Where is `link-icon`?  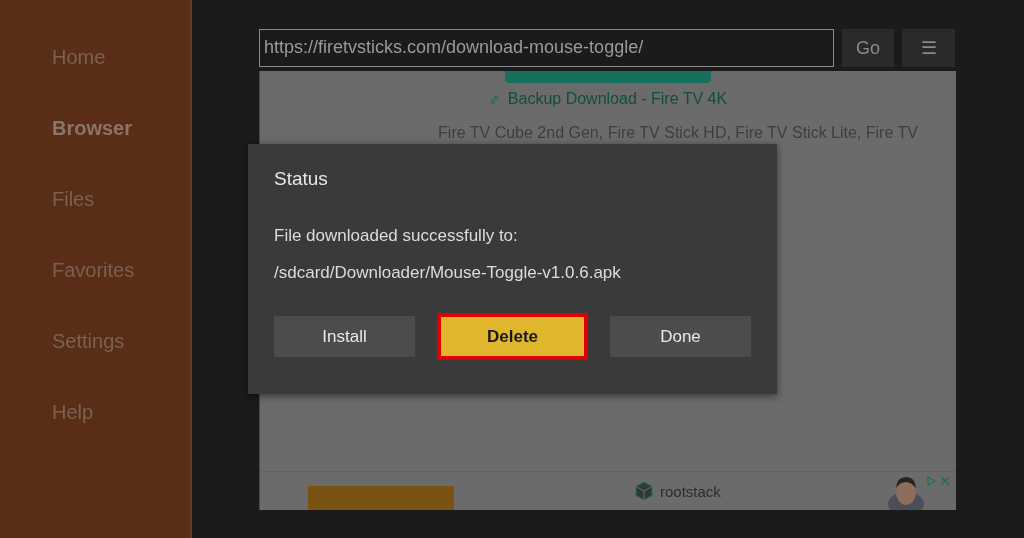 link-icon is located at coordinates (494, 99).